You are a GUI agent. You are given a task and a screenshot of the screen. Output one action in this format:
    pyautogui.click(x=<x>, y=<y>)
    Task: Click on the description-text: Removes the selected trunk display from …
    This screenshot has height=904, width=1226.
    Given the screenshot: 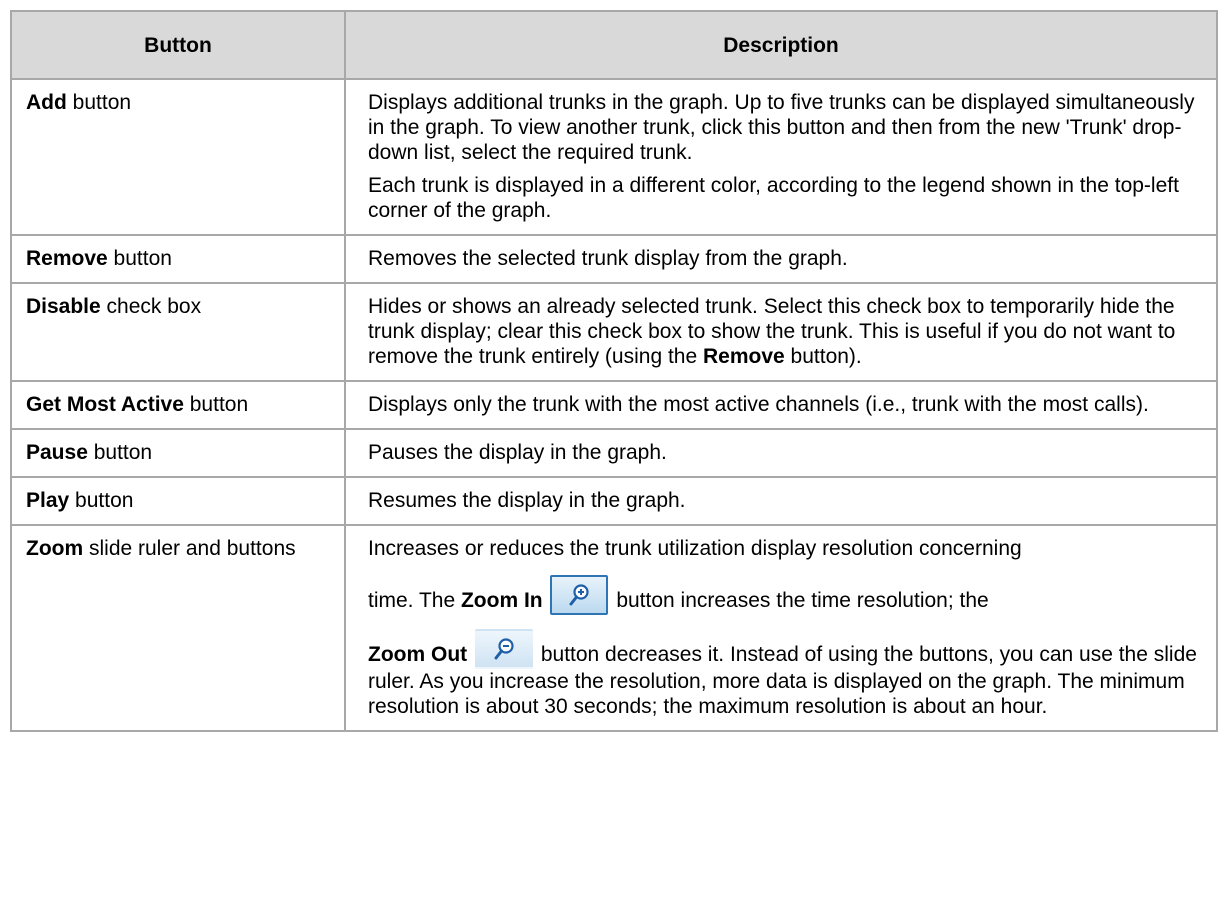 What is the action you would take?
    pyautogui.click(x=608, y=258)
    